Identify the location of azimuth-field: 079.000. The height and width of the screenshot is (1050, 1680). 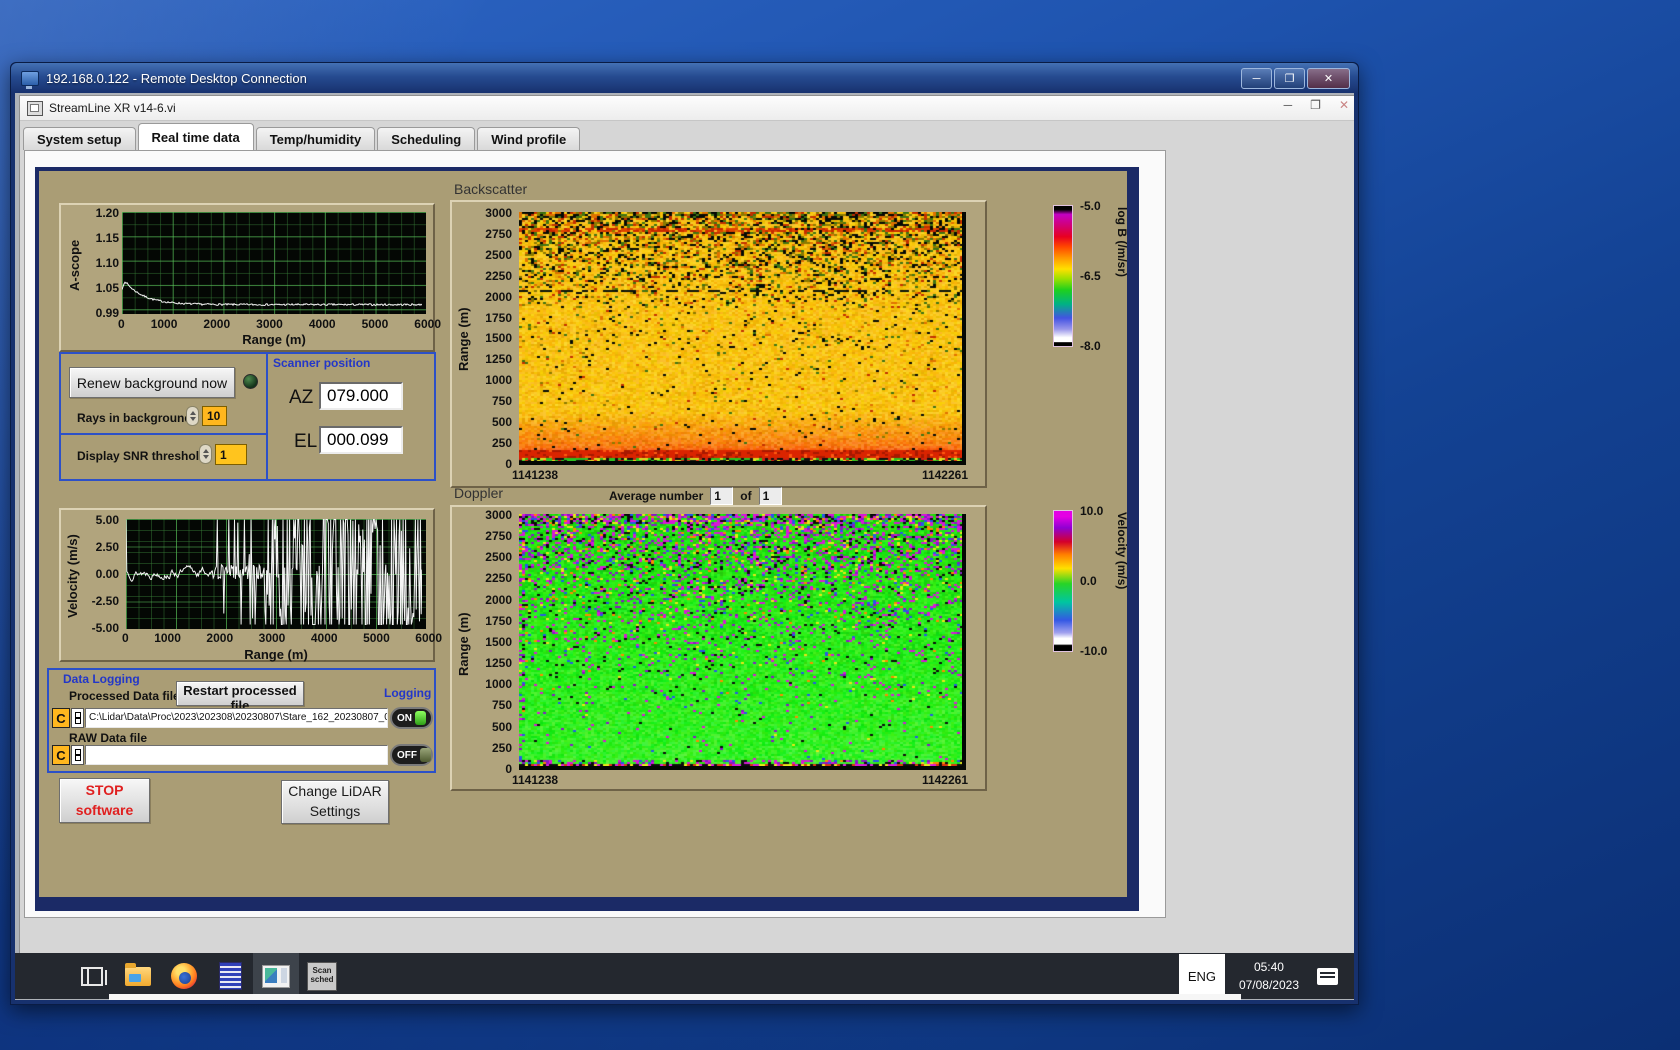
(361, 396).